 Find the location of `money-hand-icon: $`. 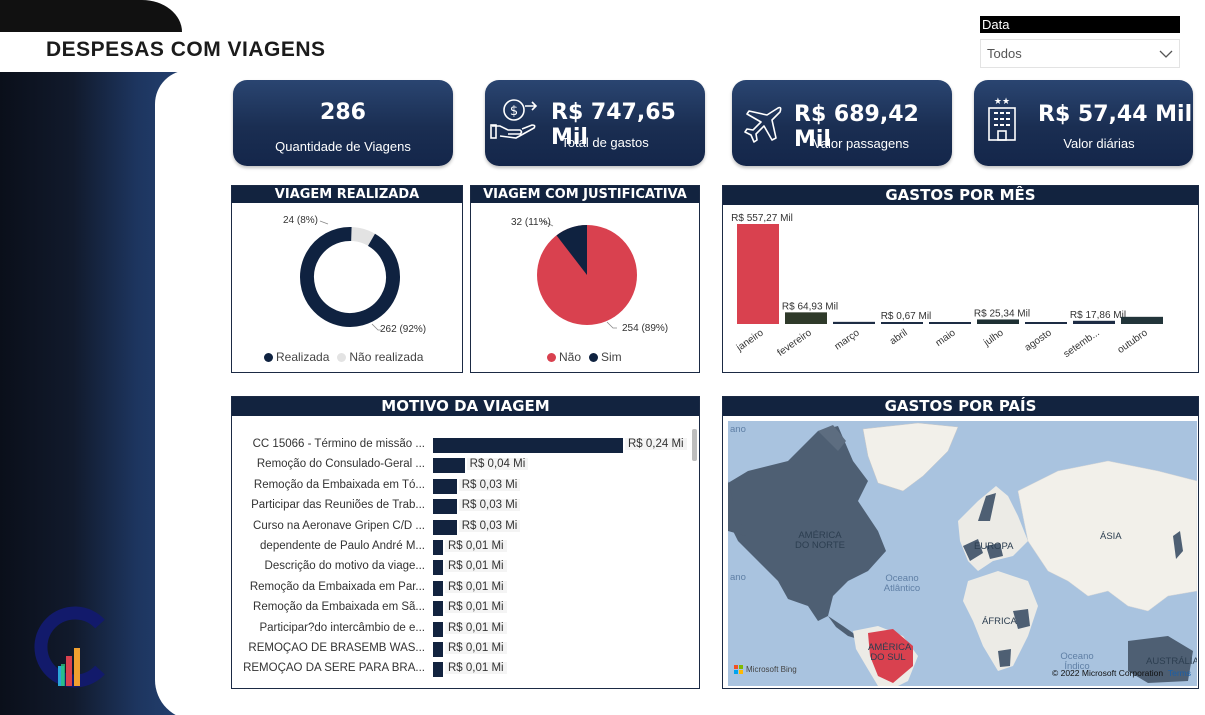

money-hand-icon: $ is located at coordinates (514, 119).